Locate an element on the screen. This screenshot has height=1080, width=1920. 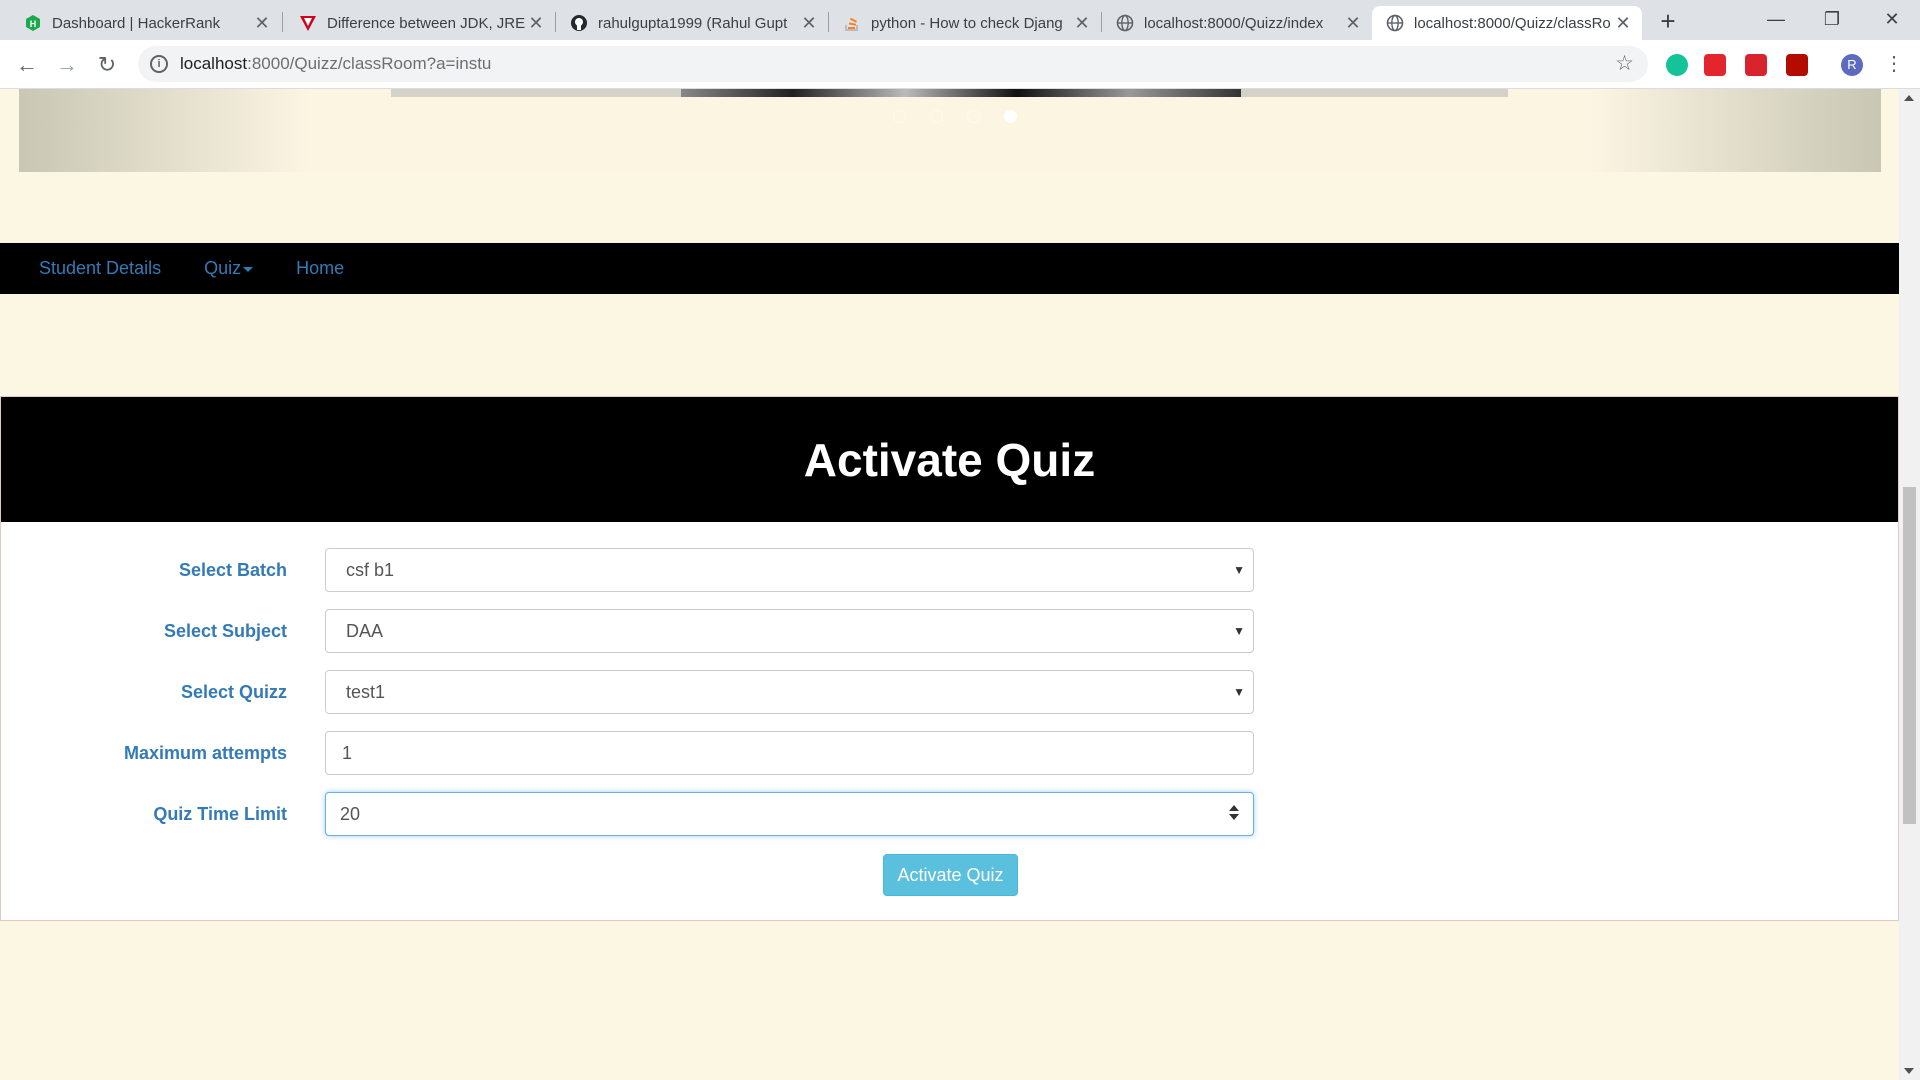
tab-github: rahulgupta1999 (Rahul Gupt ✕ is located at coordinates (692, 23).